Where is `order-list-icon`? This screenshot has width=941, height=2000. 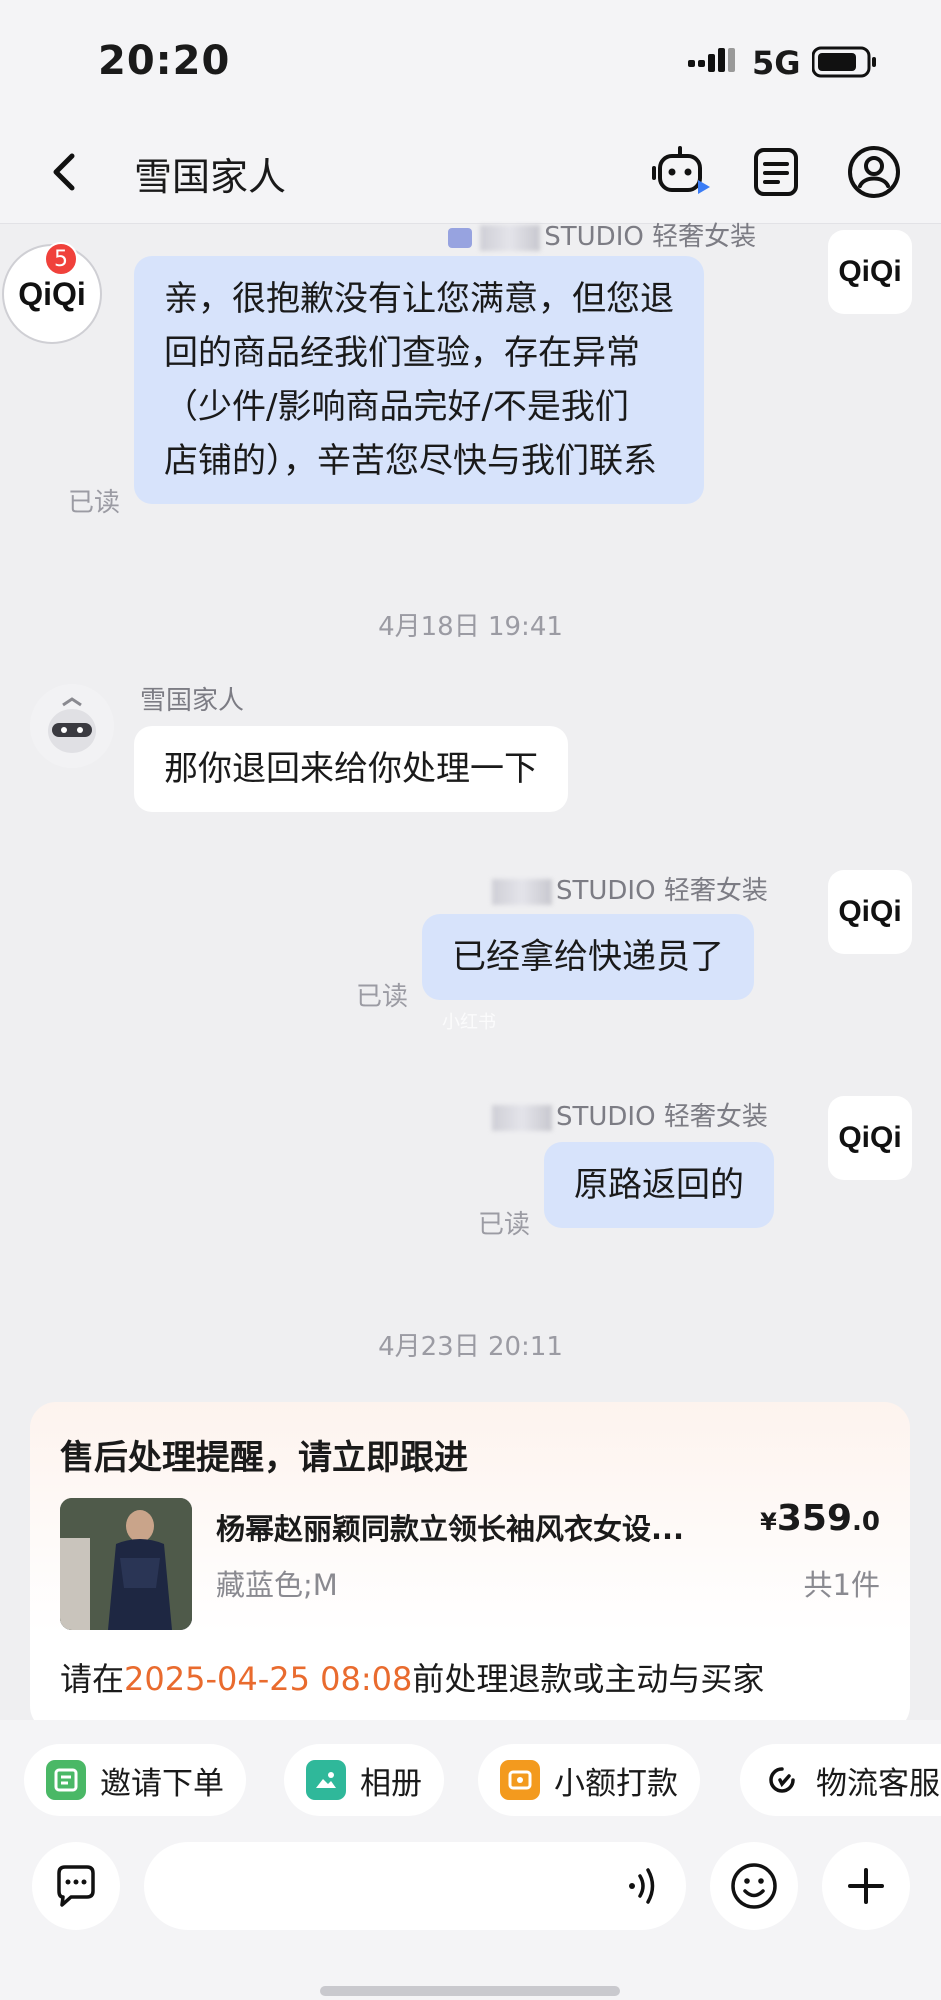
order-list-icon is located at coordinates (776, 172).